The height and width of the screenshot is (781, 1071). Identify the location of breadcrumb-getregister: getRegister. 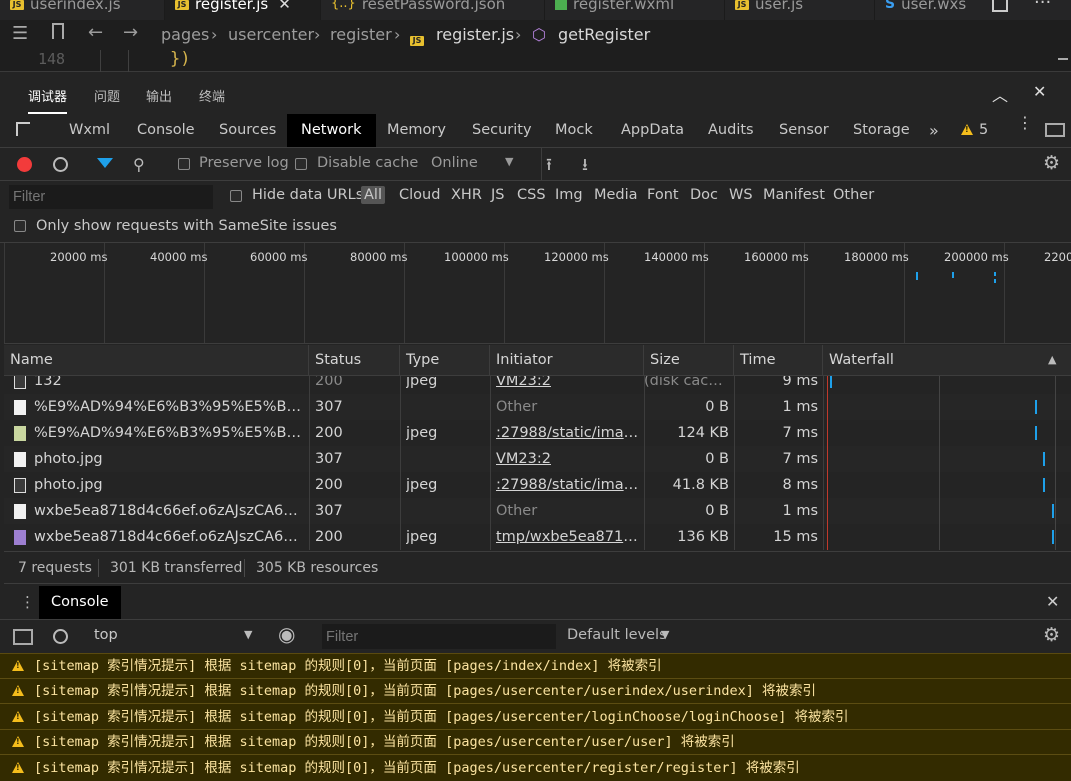
(604, 34).